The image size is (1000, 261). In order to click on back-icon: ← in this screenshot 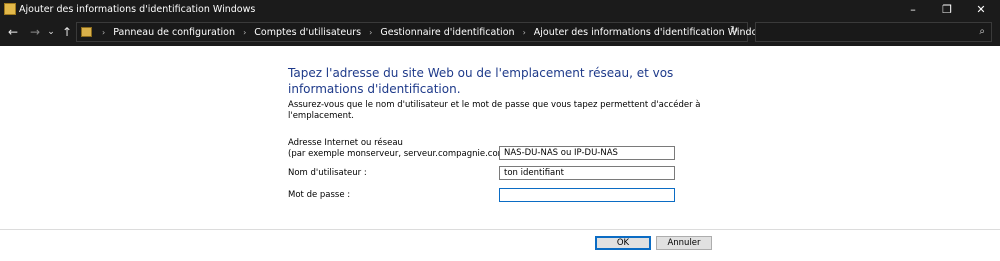, I will do `click(13, 32)`.